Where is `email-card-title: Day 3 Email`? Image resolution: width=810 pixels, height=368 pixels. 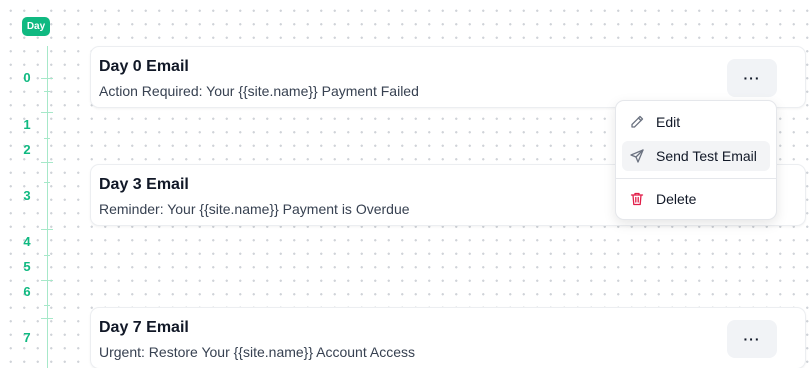
email-card-title: Day 3 Email is located at coordinates (144, 184).